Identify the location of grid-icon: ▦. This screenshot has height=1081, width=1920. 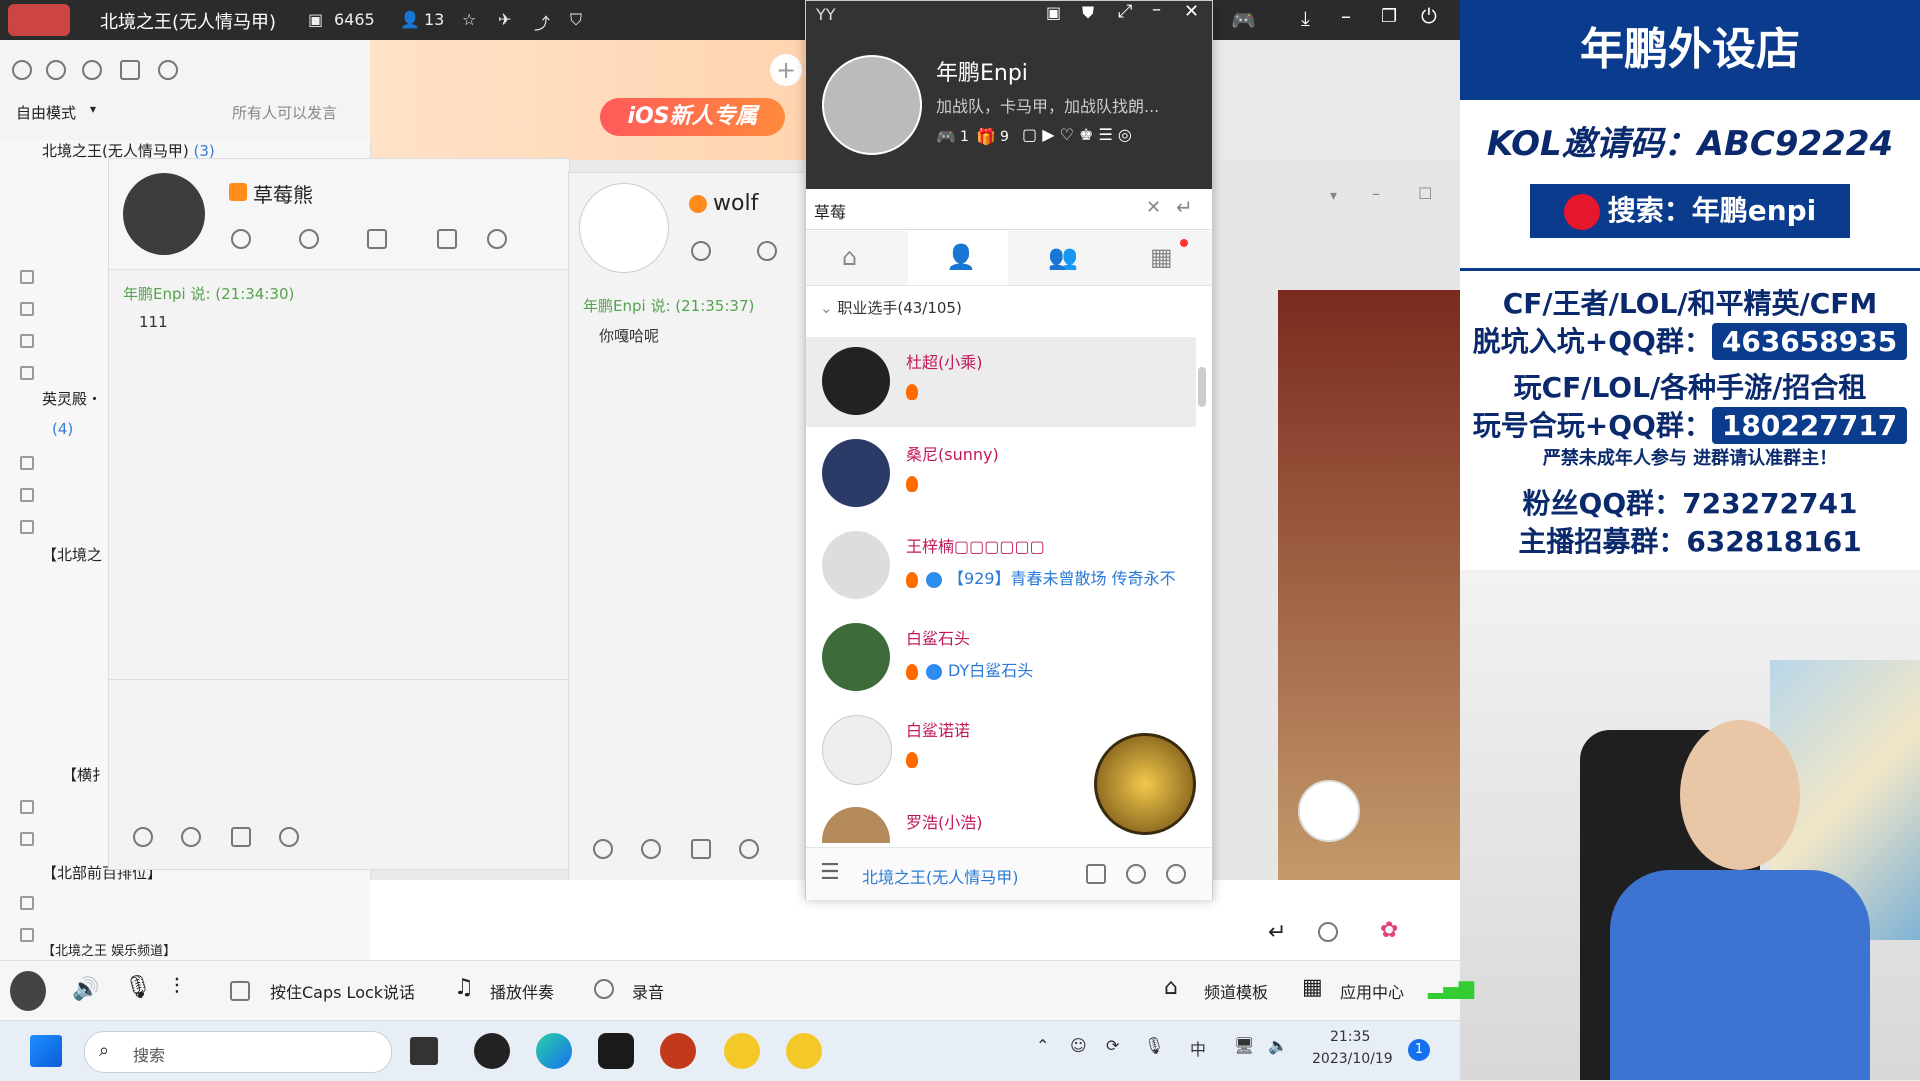
(1312, 987).